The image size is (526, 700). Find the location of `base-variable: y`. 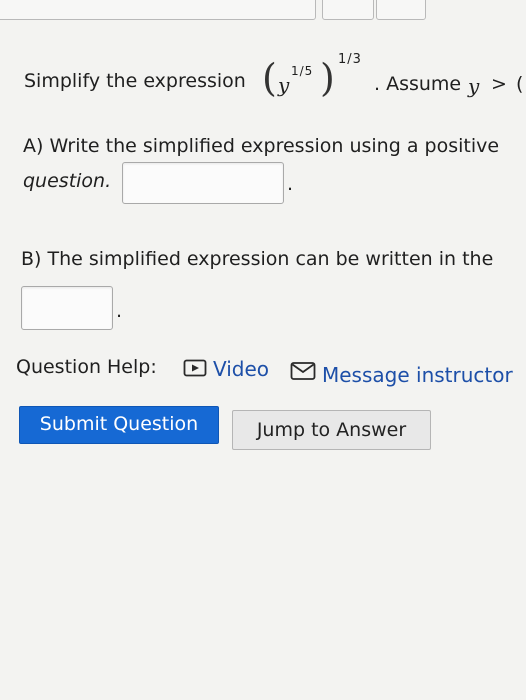

base-variable: y is located at coordinates (284, 85).